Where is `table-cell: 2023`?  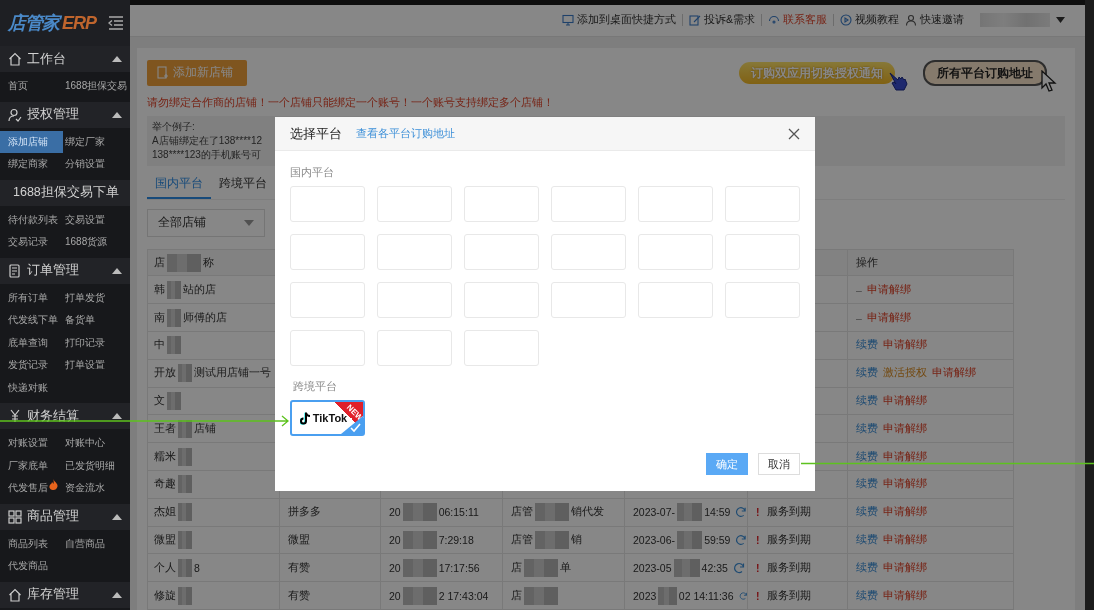
table-cell: 2023 is located at coordinates (645, 595).